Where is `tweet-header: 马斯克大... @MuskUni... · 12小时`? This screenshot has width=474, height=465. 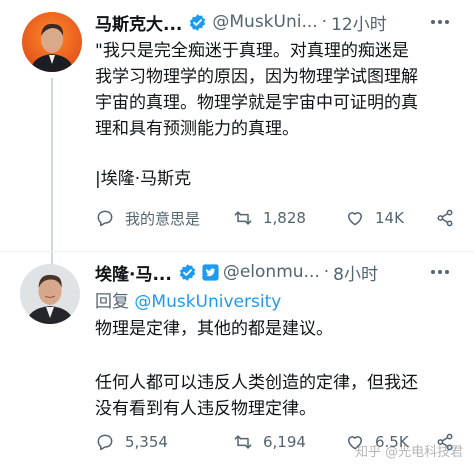
tweet-header: 马斯克大... @MuskUni... · 12小时 is located at coordinates (241, 22).